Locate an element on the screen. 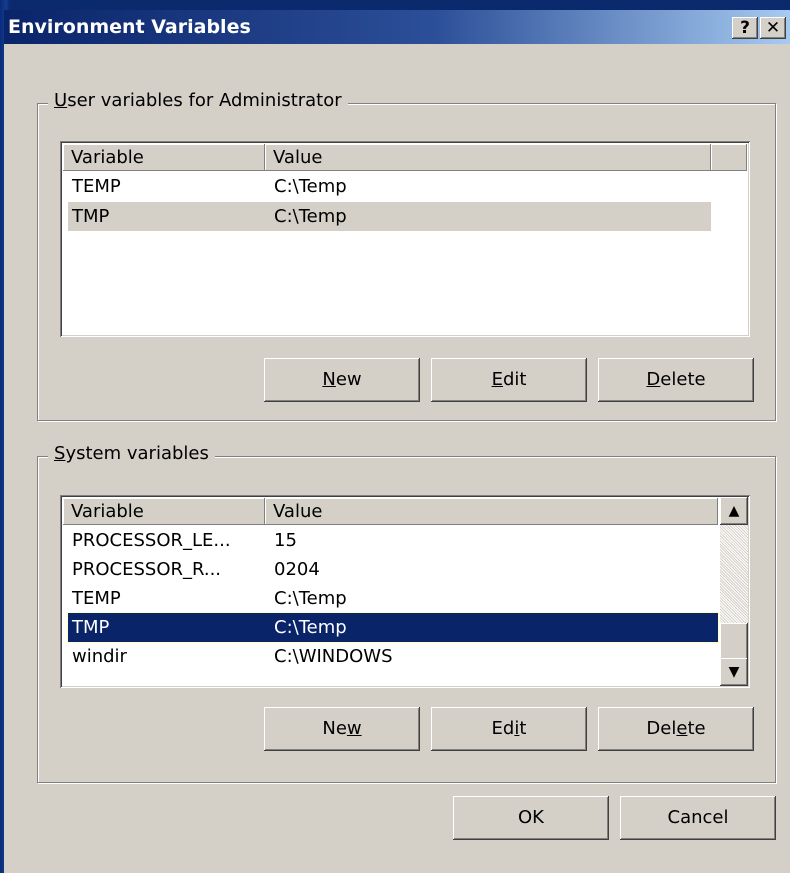 Image resolution: width=790 pixels, height=873 pixels. system-new-button: New is located at coordinates (342, 729).